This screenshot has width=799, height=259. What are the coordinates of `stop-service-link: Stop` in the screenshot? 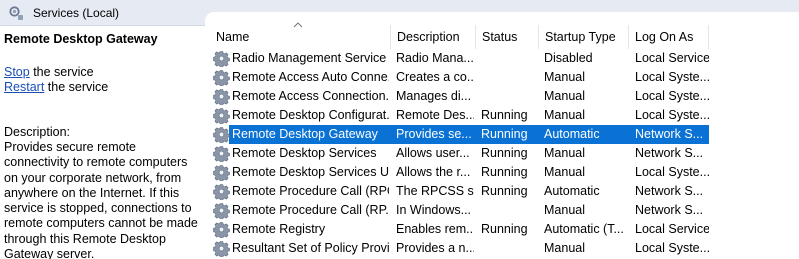 It's located at (17, 72).